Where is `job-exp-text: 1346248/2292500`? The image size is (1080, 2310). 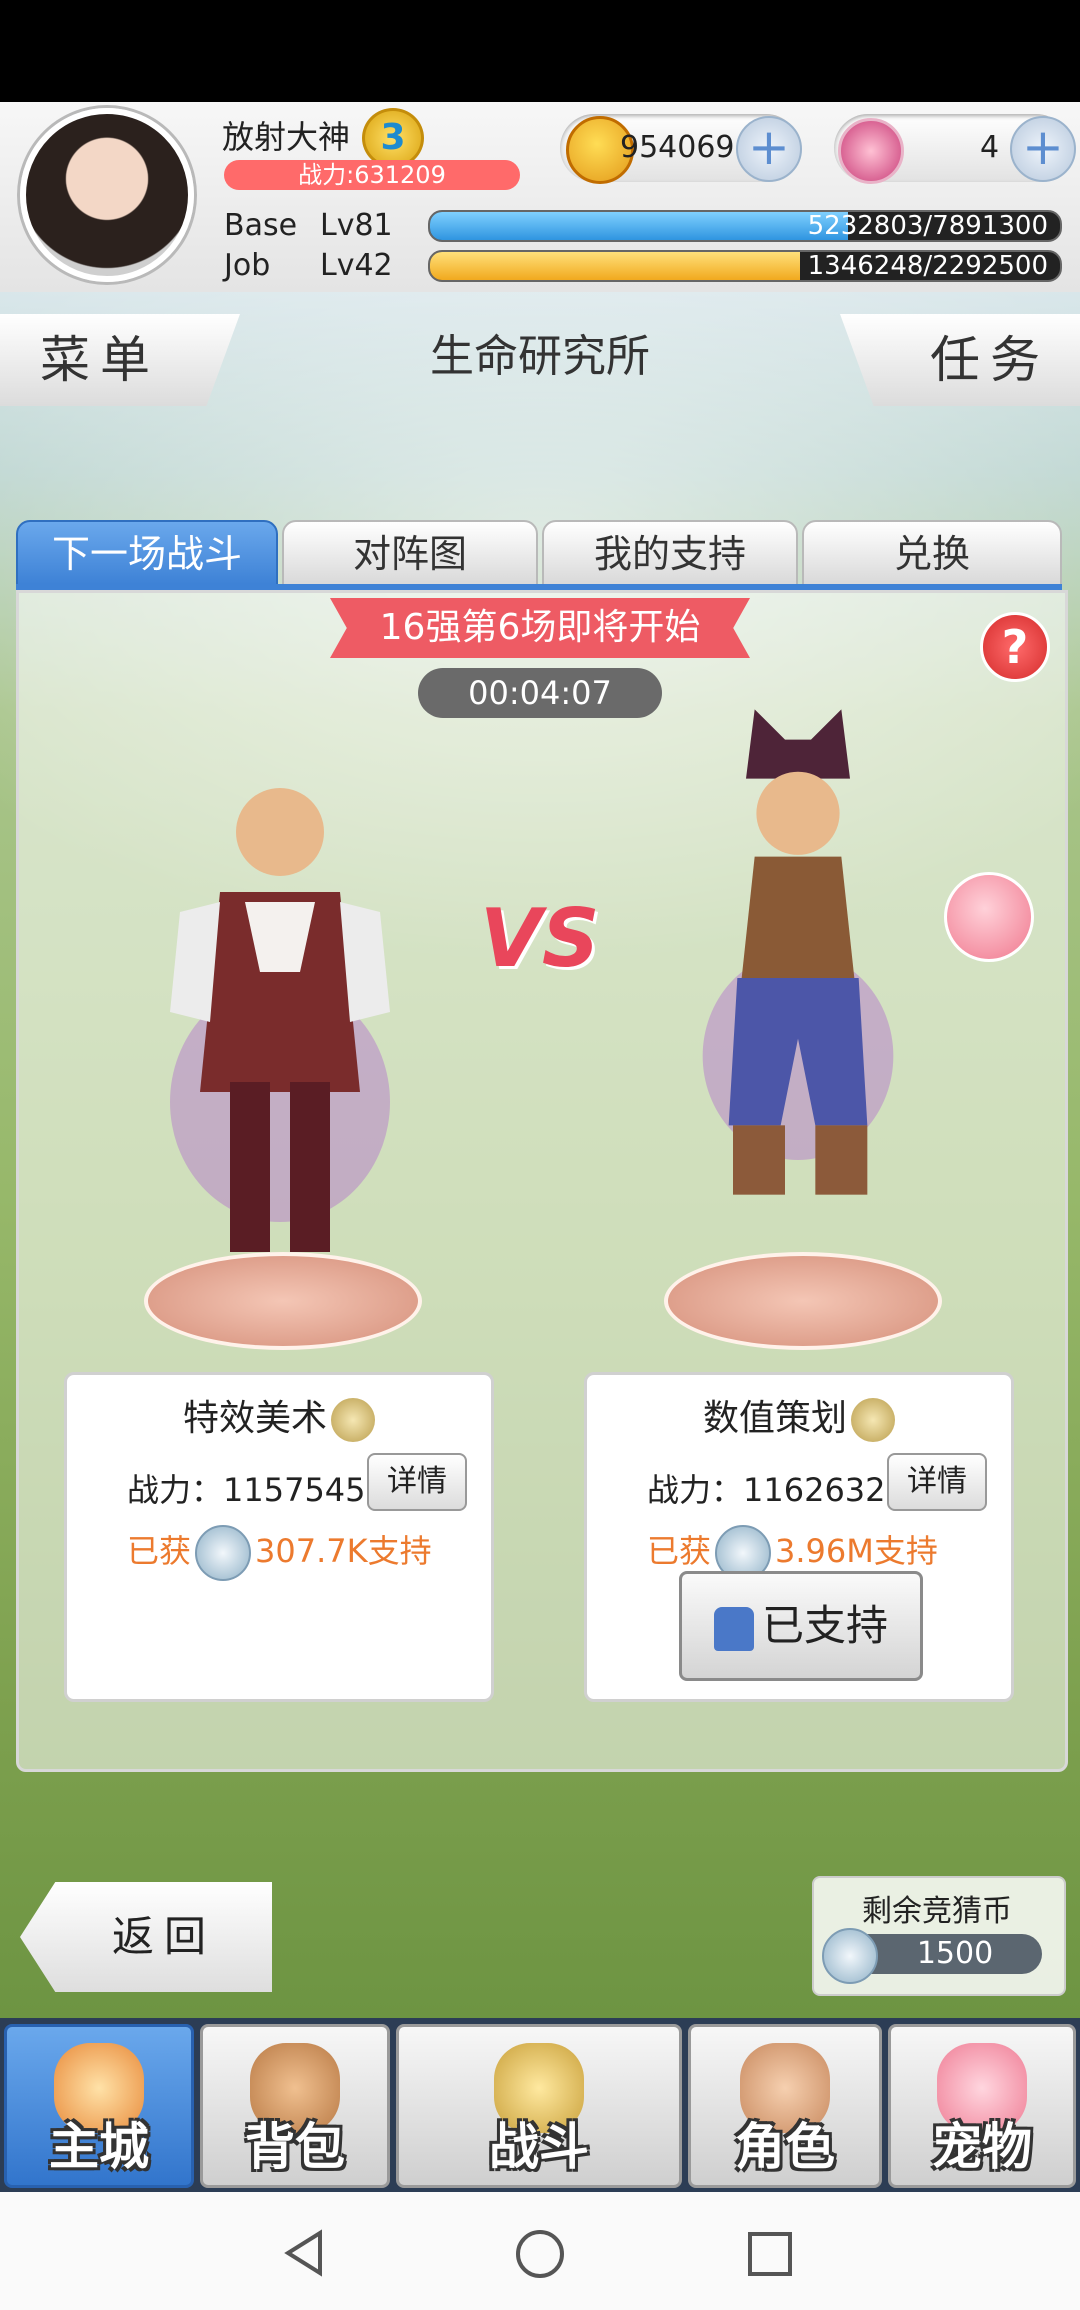 job-exp-text: 1346248/2292500 is located at coordinates (927, 266).